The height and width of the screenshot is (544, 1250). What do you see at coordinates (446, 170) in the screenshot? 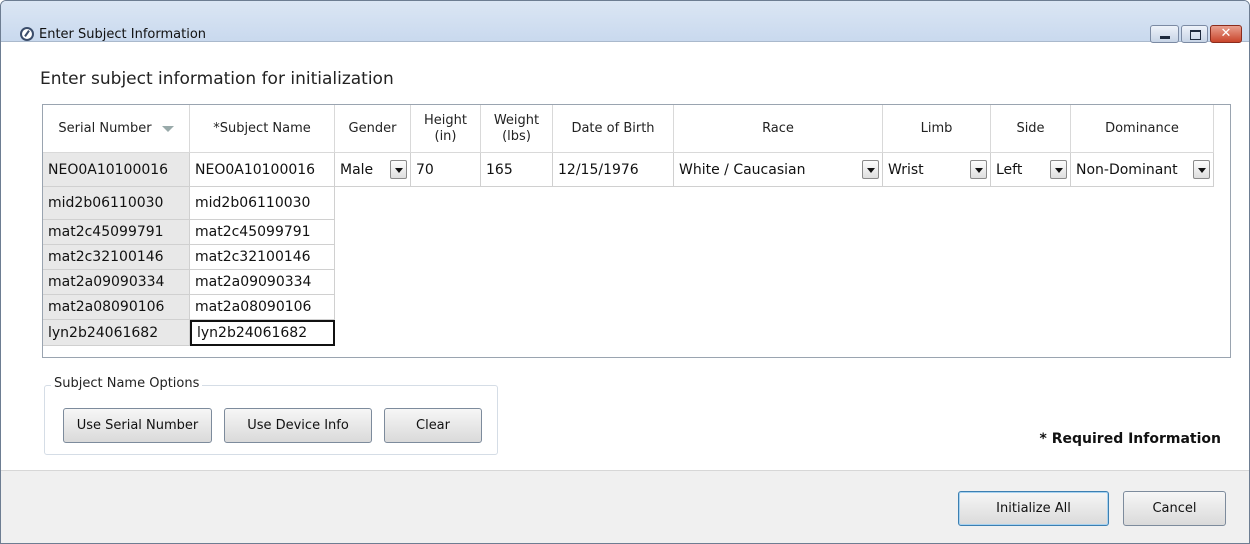
I see `height-cell: 70` at bounding box center [446, 170].